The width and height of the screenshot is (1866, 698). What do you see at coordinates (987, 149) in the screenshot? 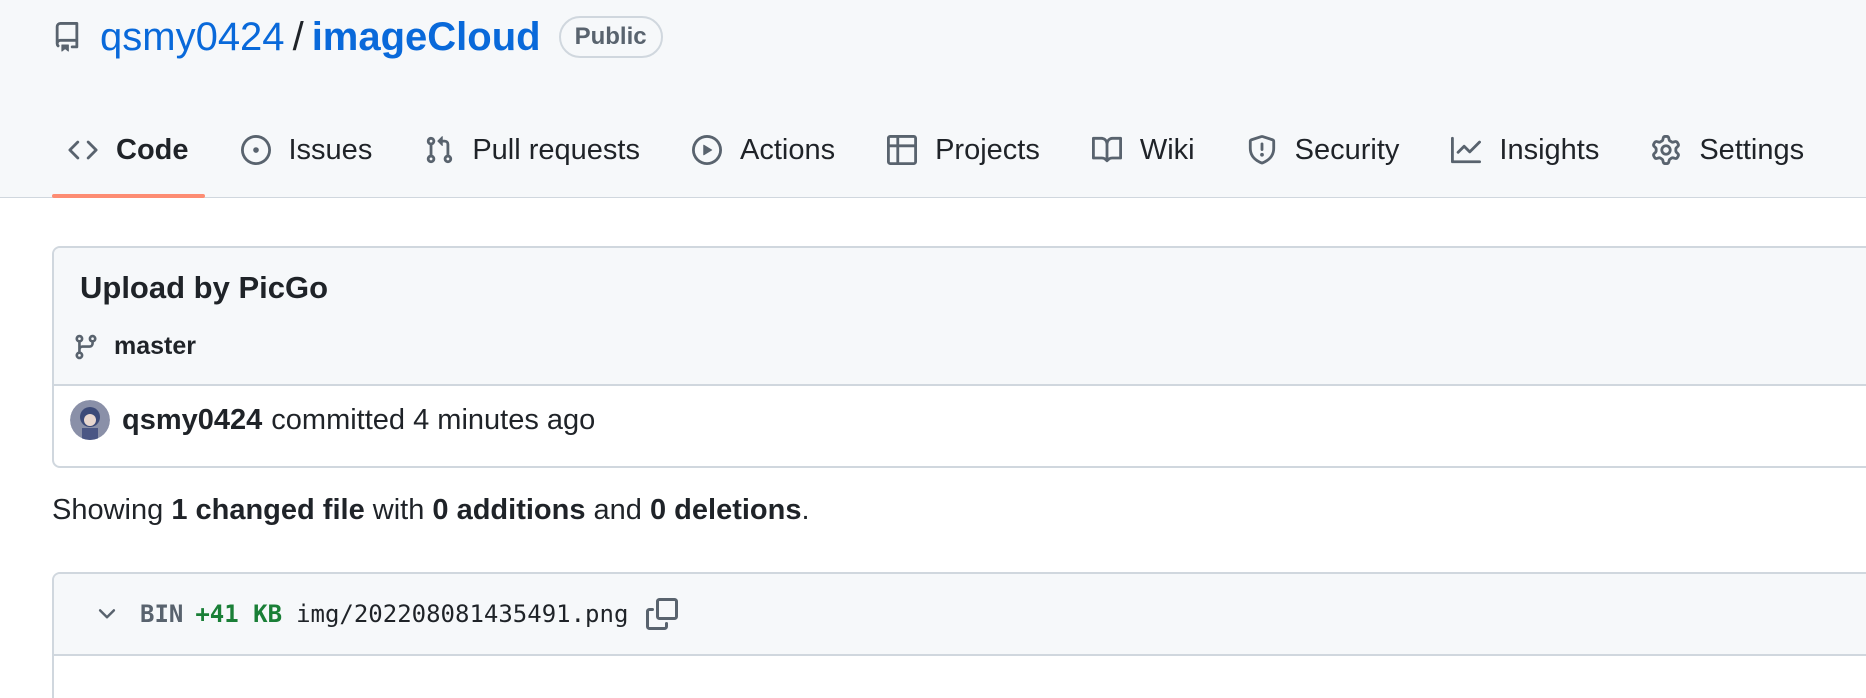
I see `tab-label: Projects` at bounding box center [987, 149].